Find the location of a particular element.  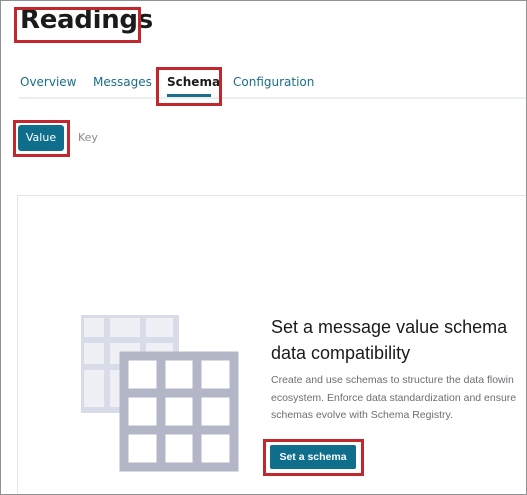

tab-bar: Overview Messages Schema Configuration is located at coordinates (263, 83).